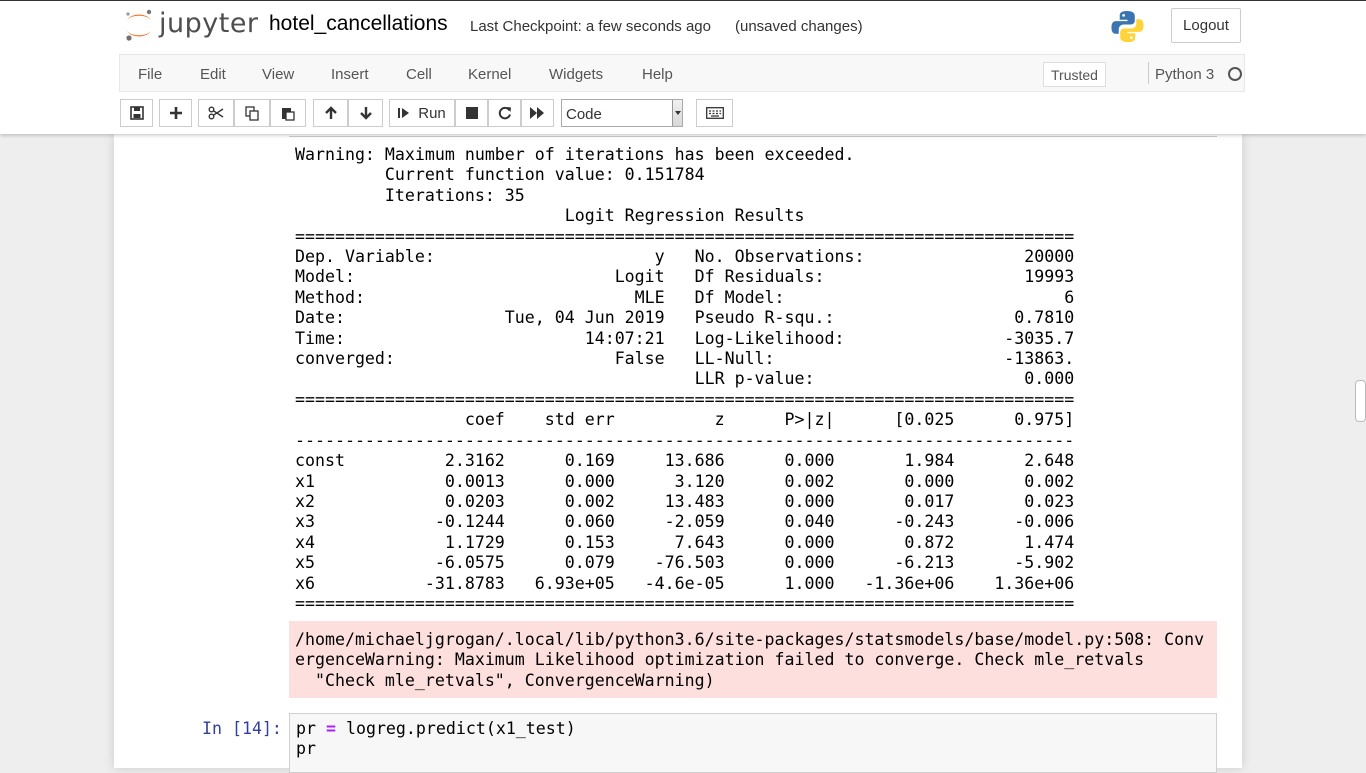 The image size is (1366, 773). I want to click on code-cell-input: pr = logreg.predict(x1_test) pr, so click(753, 743).